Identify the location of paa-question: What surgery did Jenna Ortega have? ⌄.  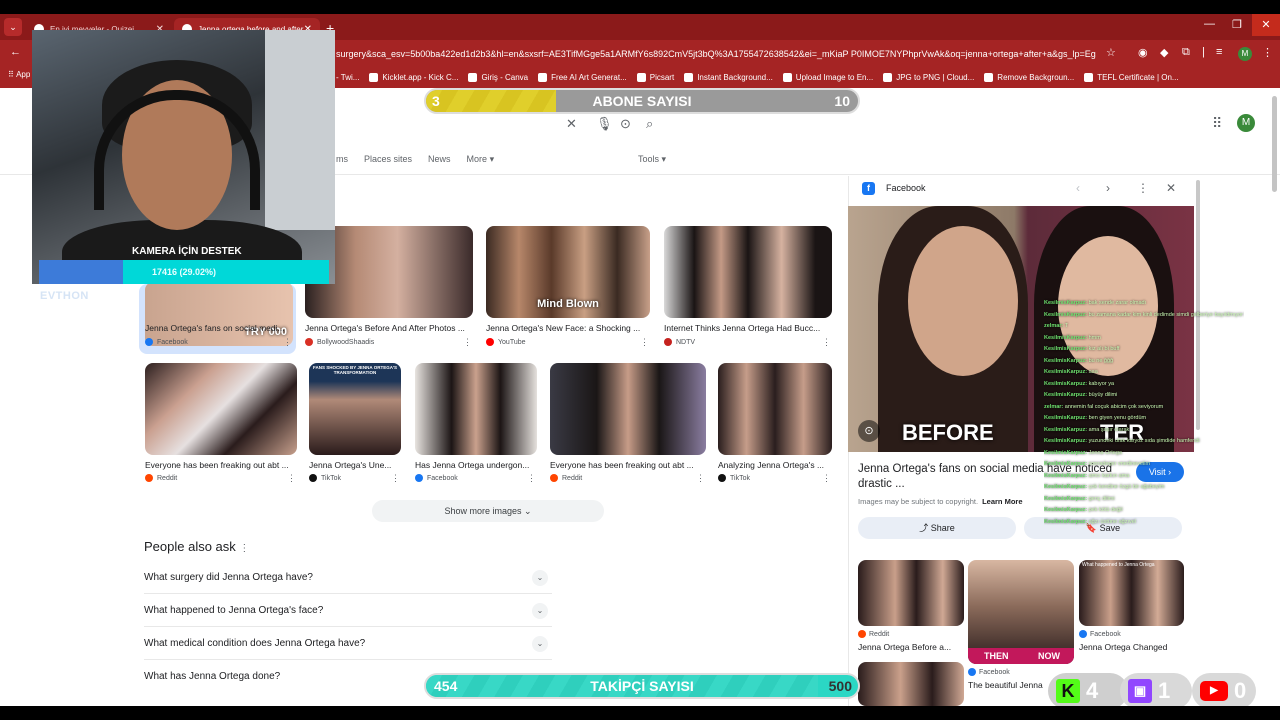
(348, 577).